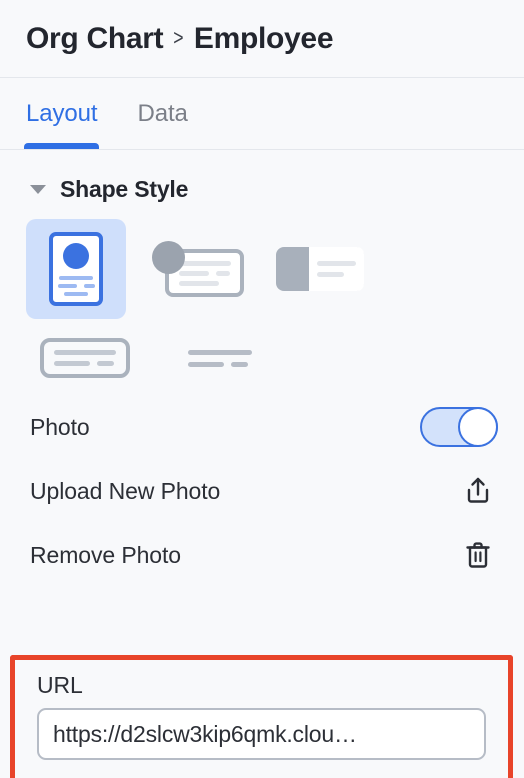 The width and height of the screenshot is (524, 778). I want to click on chevron-right-icon: >, so click(178, 37).